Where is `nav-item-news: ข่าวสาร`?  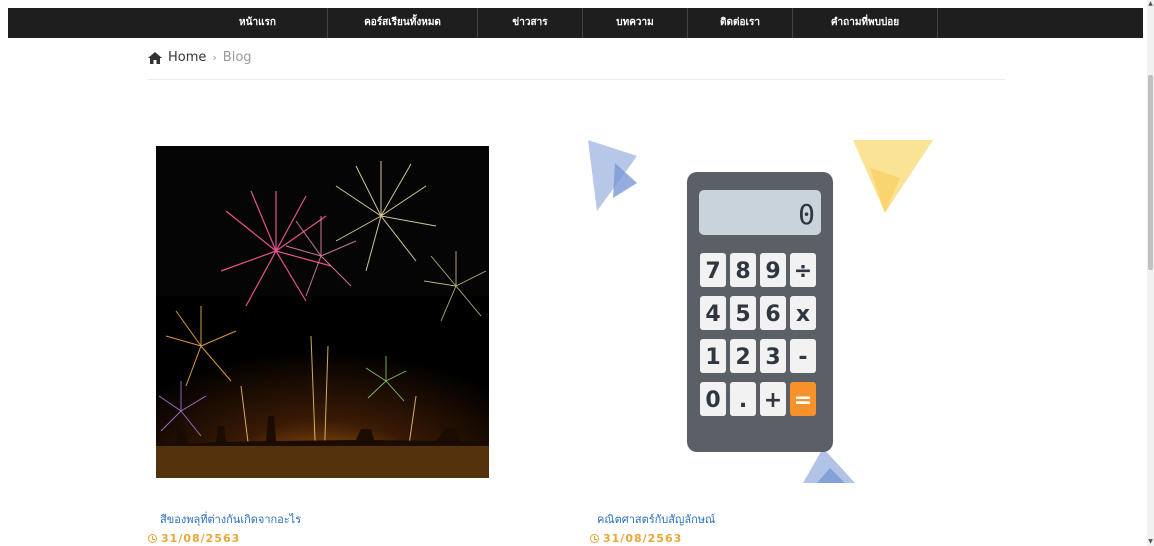
nav-item-news: ข่าวสาร is located at coordinates (530, 23).